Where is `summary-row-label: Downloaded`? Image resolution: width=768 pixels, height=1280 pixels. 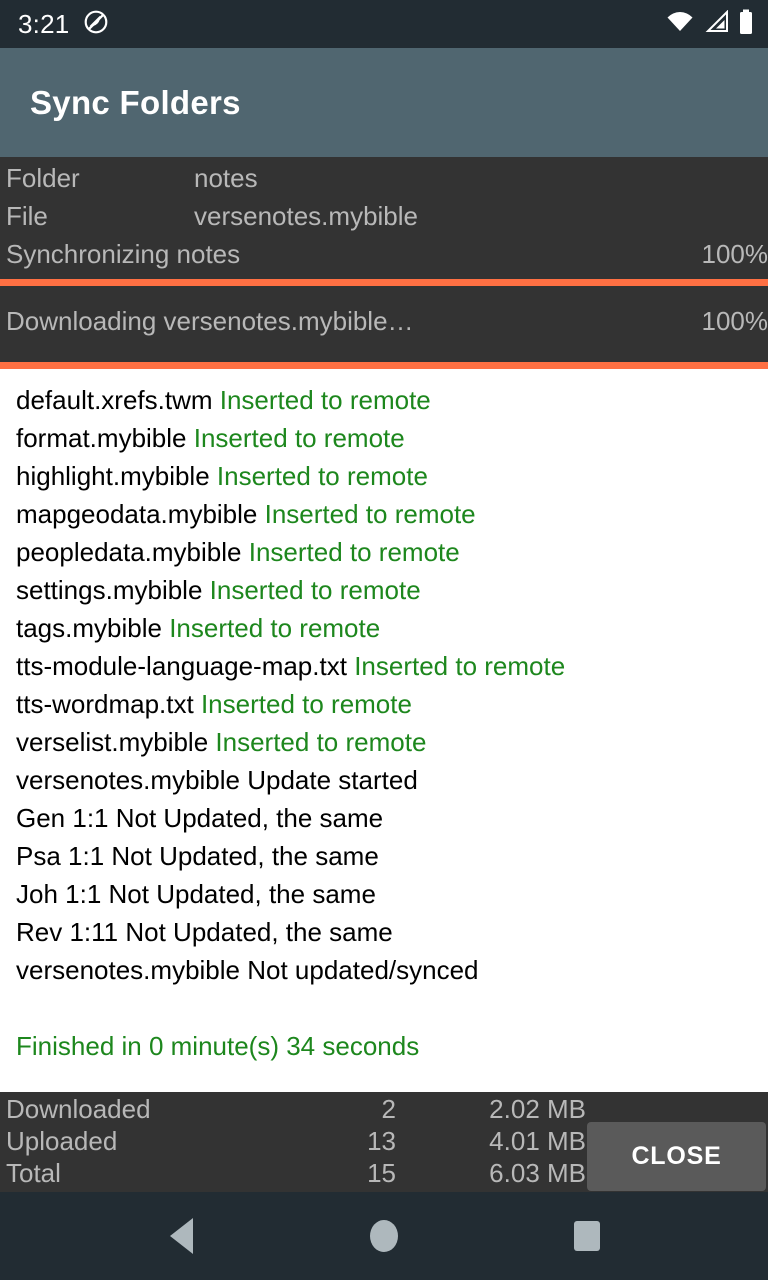 summary-row-label: Downloaded is located at coordinates (78, 1109).